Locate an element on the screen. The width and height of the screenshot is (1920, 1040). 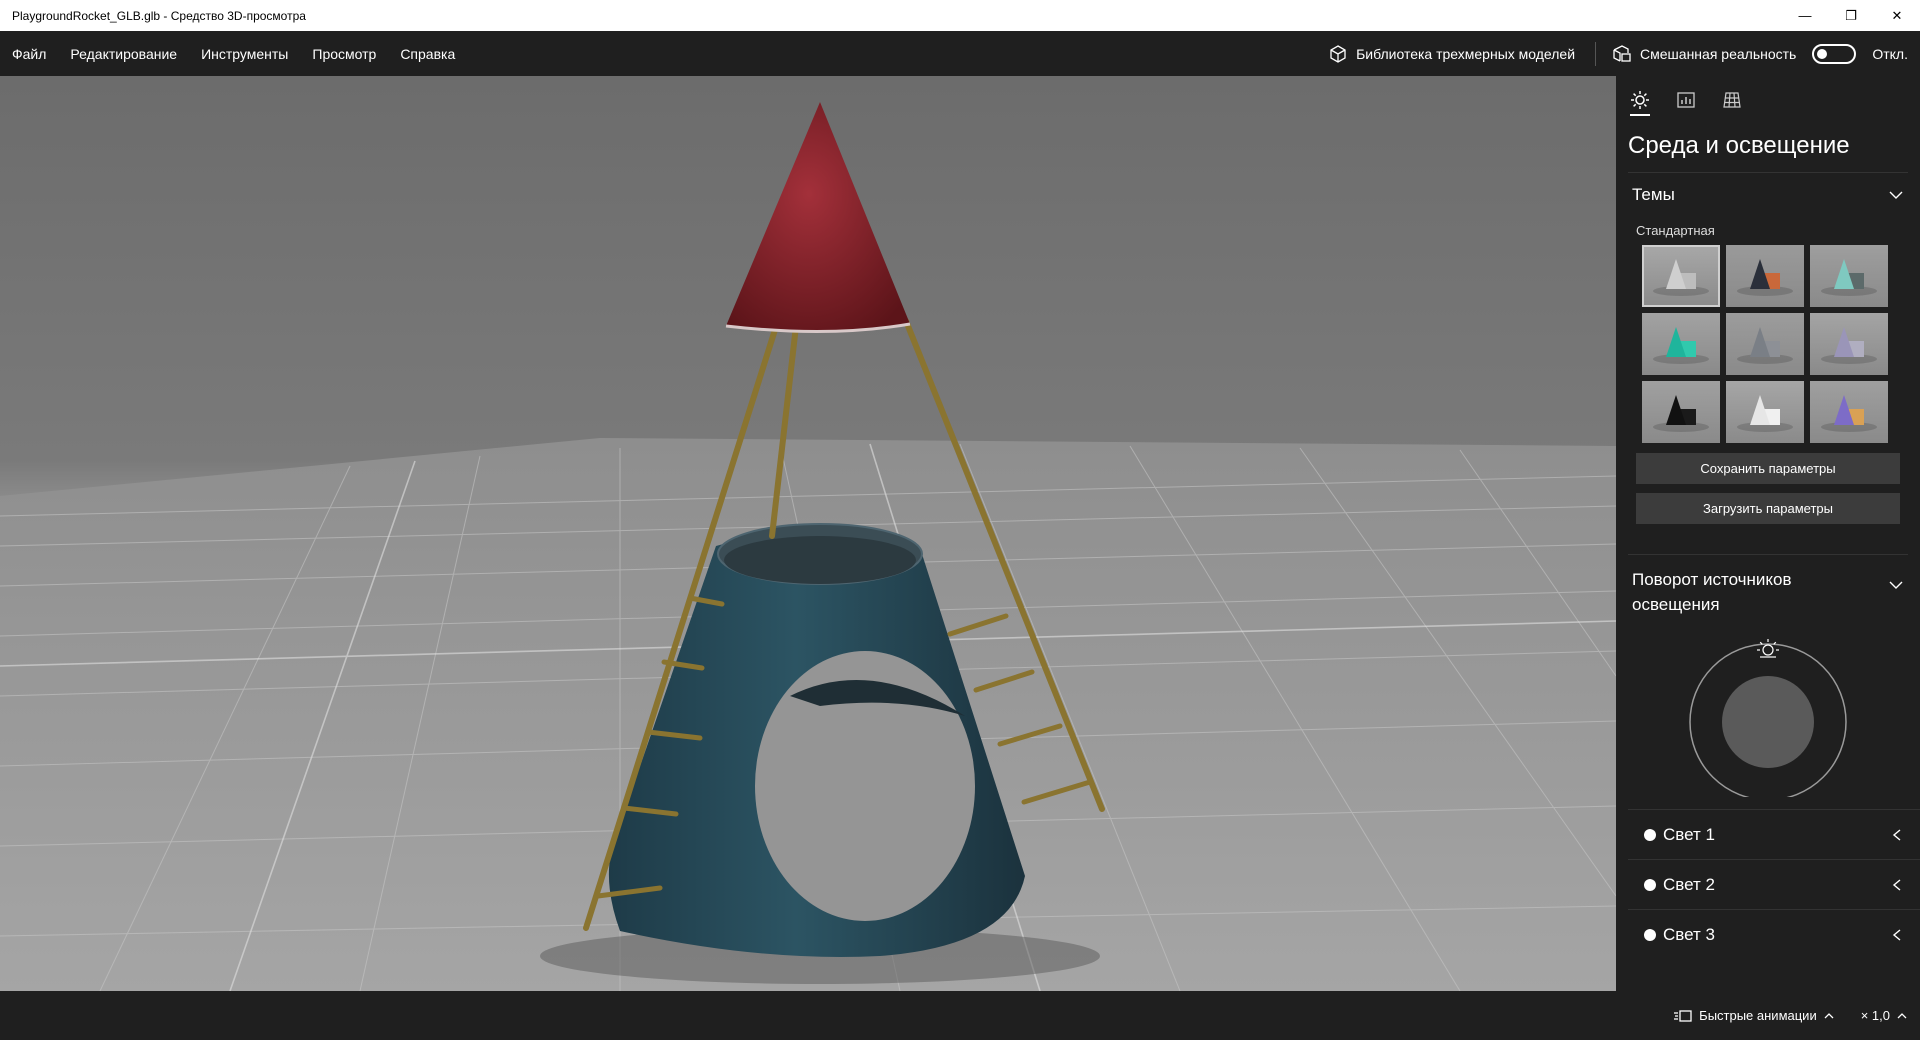
light-2-row: Свет 2 is located at coordinates (1774, 884).